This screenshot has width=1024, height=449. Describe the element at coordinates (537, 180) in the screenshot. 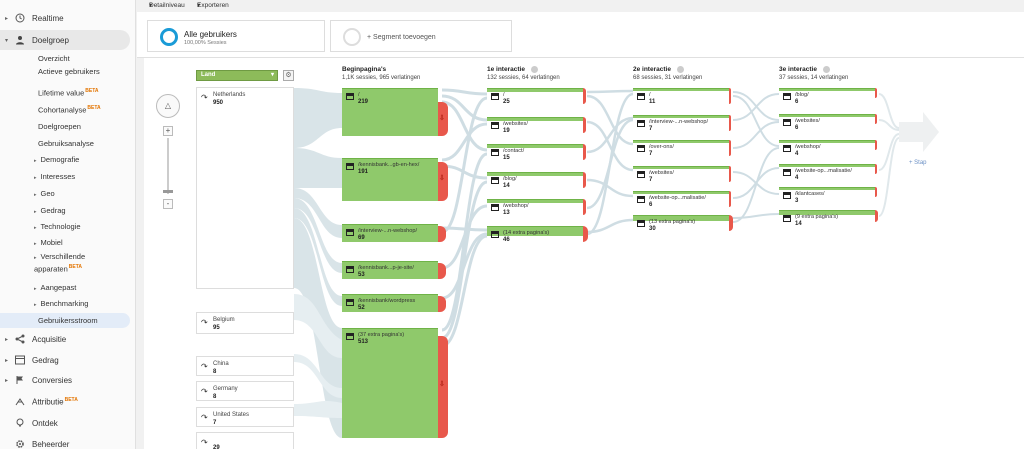

I see `page-node: /blog/ 14` at that location.